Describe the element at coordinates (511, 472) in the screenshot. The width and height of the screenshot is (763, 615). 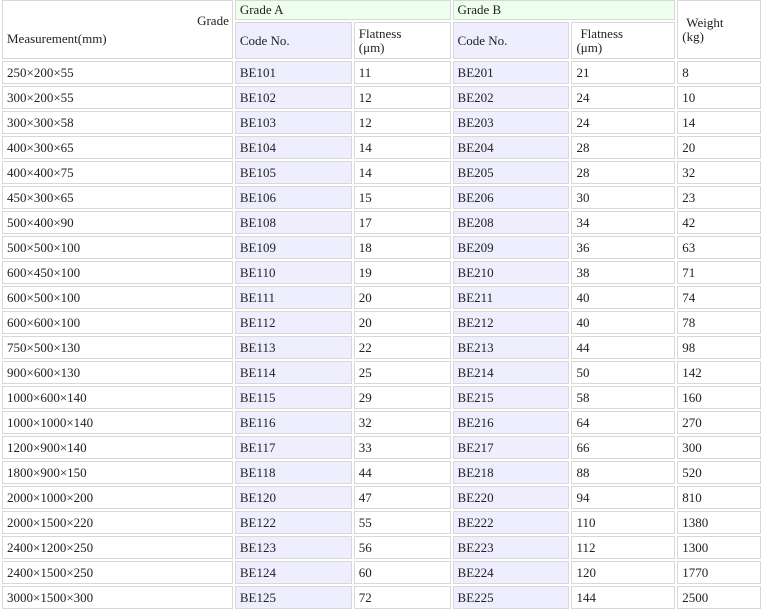
I see `grade-b-code-cell: BE218` at that location.